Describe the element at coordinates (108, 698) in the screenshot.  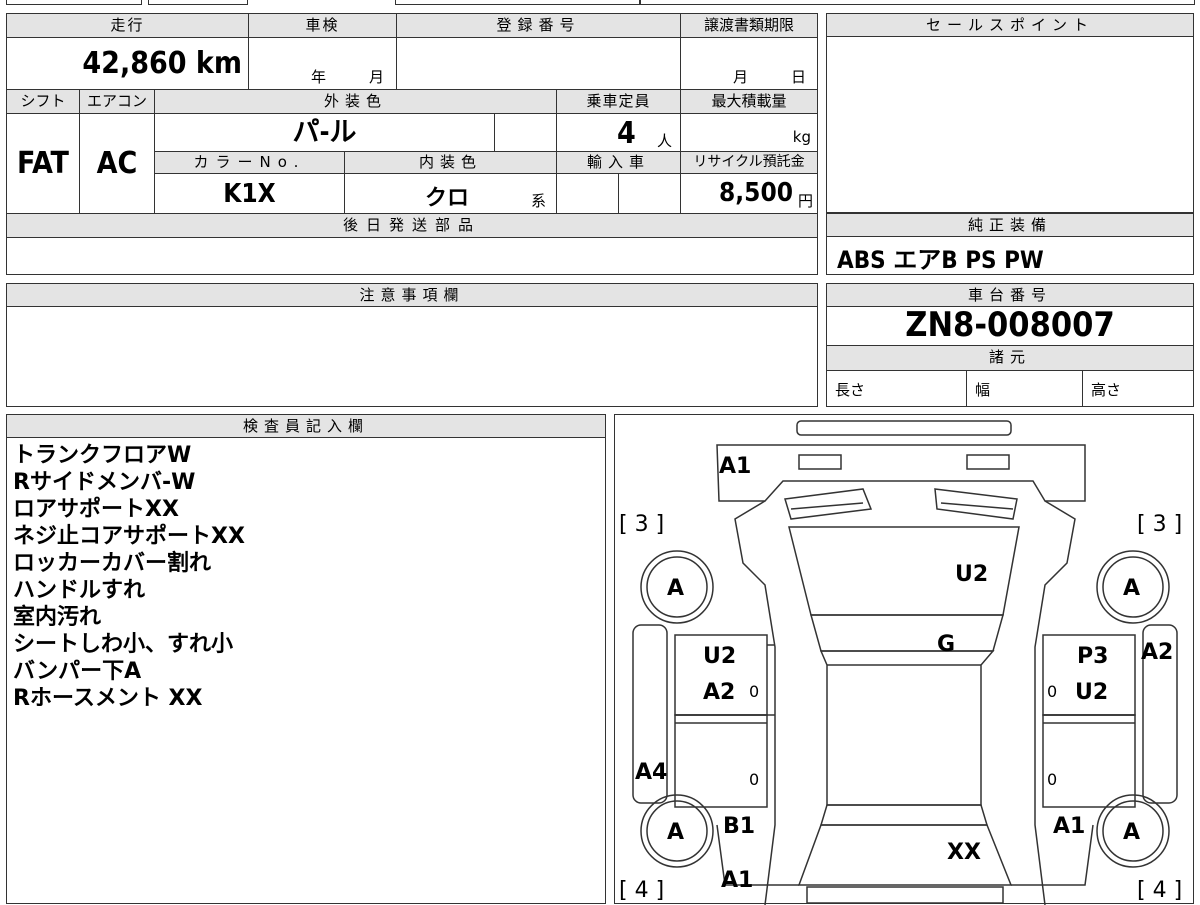
I see `note-line: Rホースメント XX` at that location.